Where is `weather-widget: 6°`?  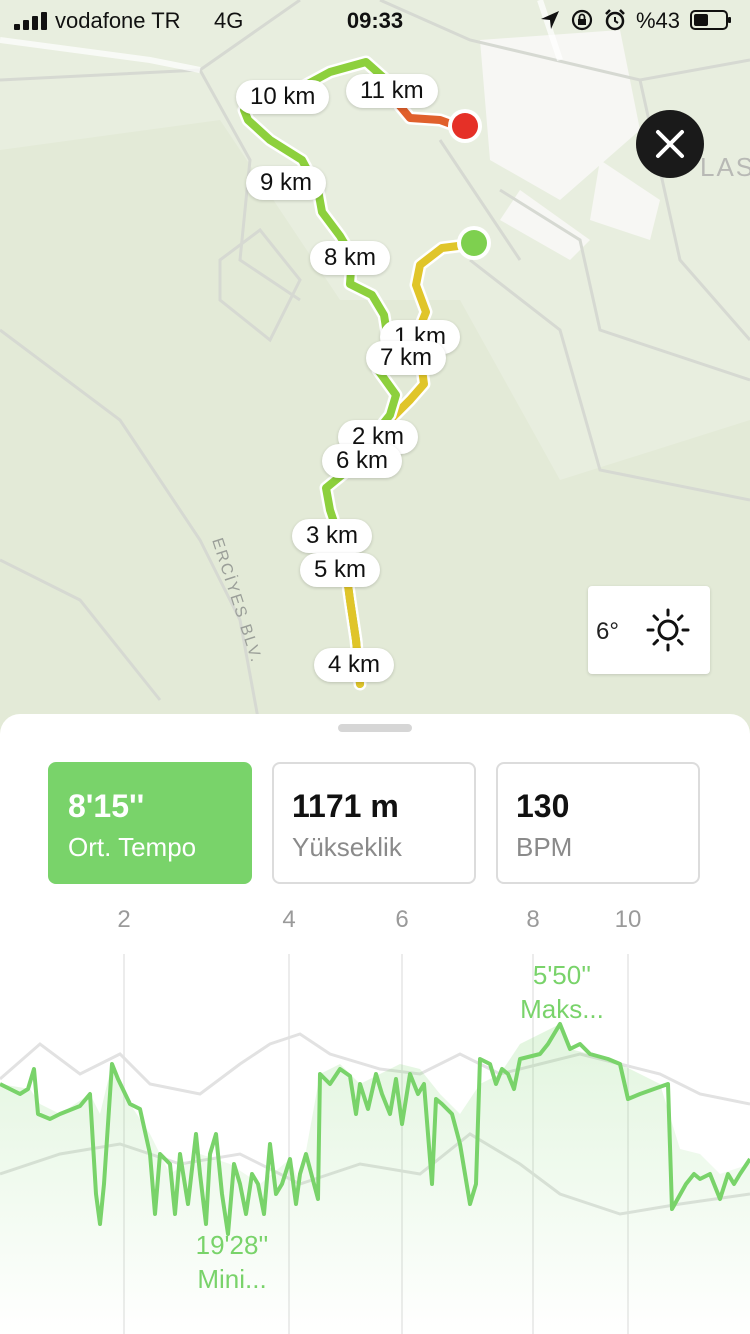
weather-widget: 6° is located at coordinates (649, 630).